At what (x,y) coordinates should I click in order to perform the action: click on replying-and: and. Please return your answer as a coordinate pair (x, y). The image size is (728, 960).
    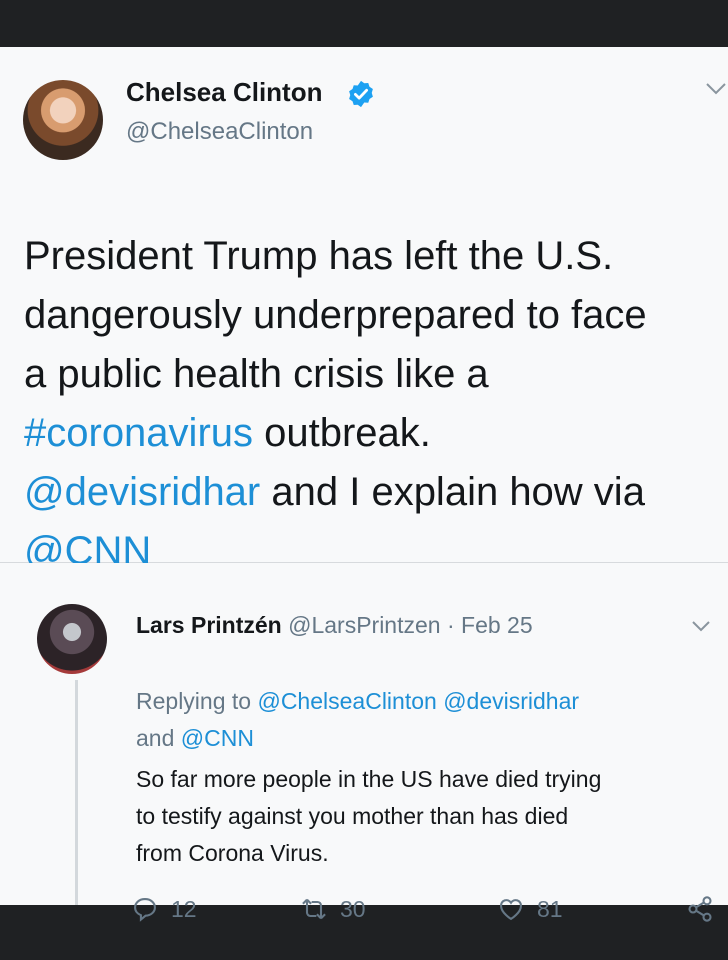
    Looking at the image, I should click on (158, 738).